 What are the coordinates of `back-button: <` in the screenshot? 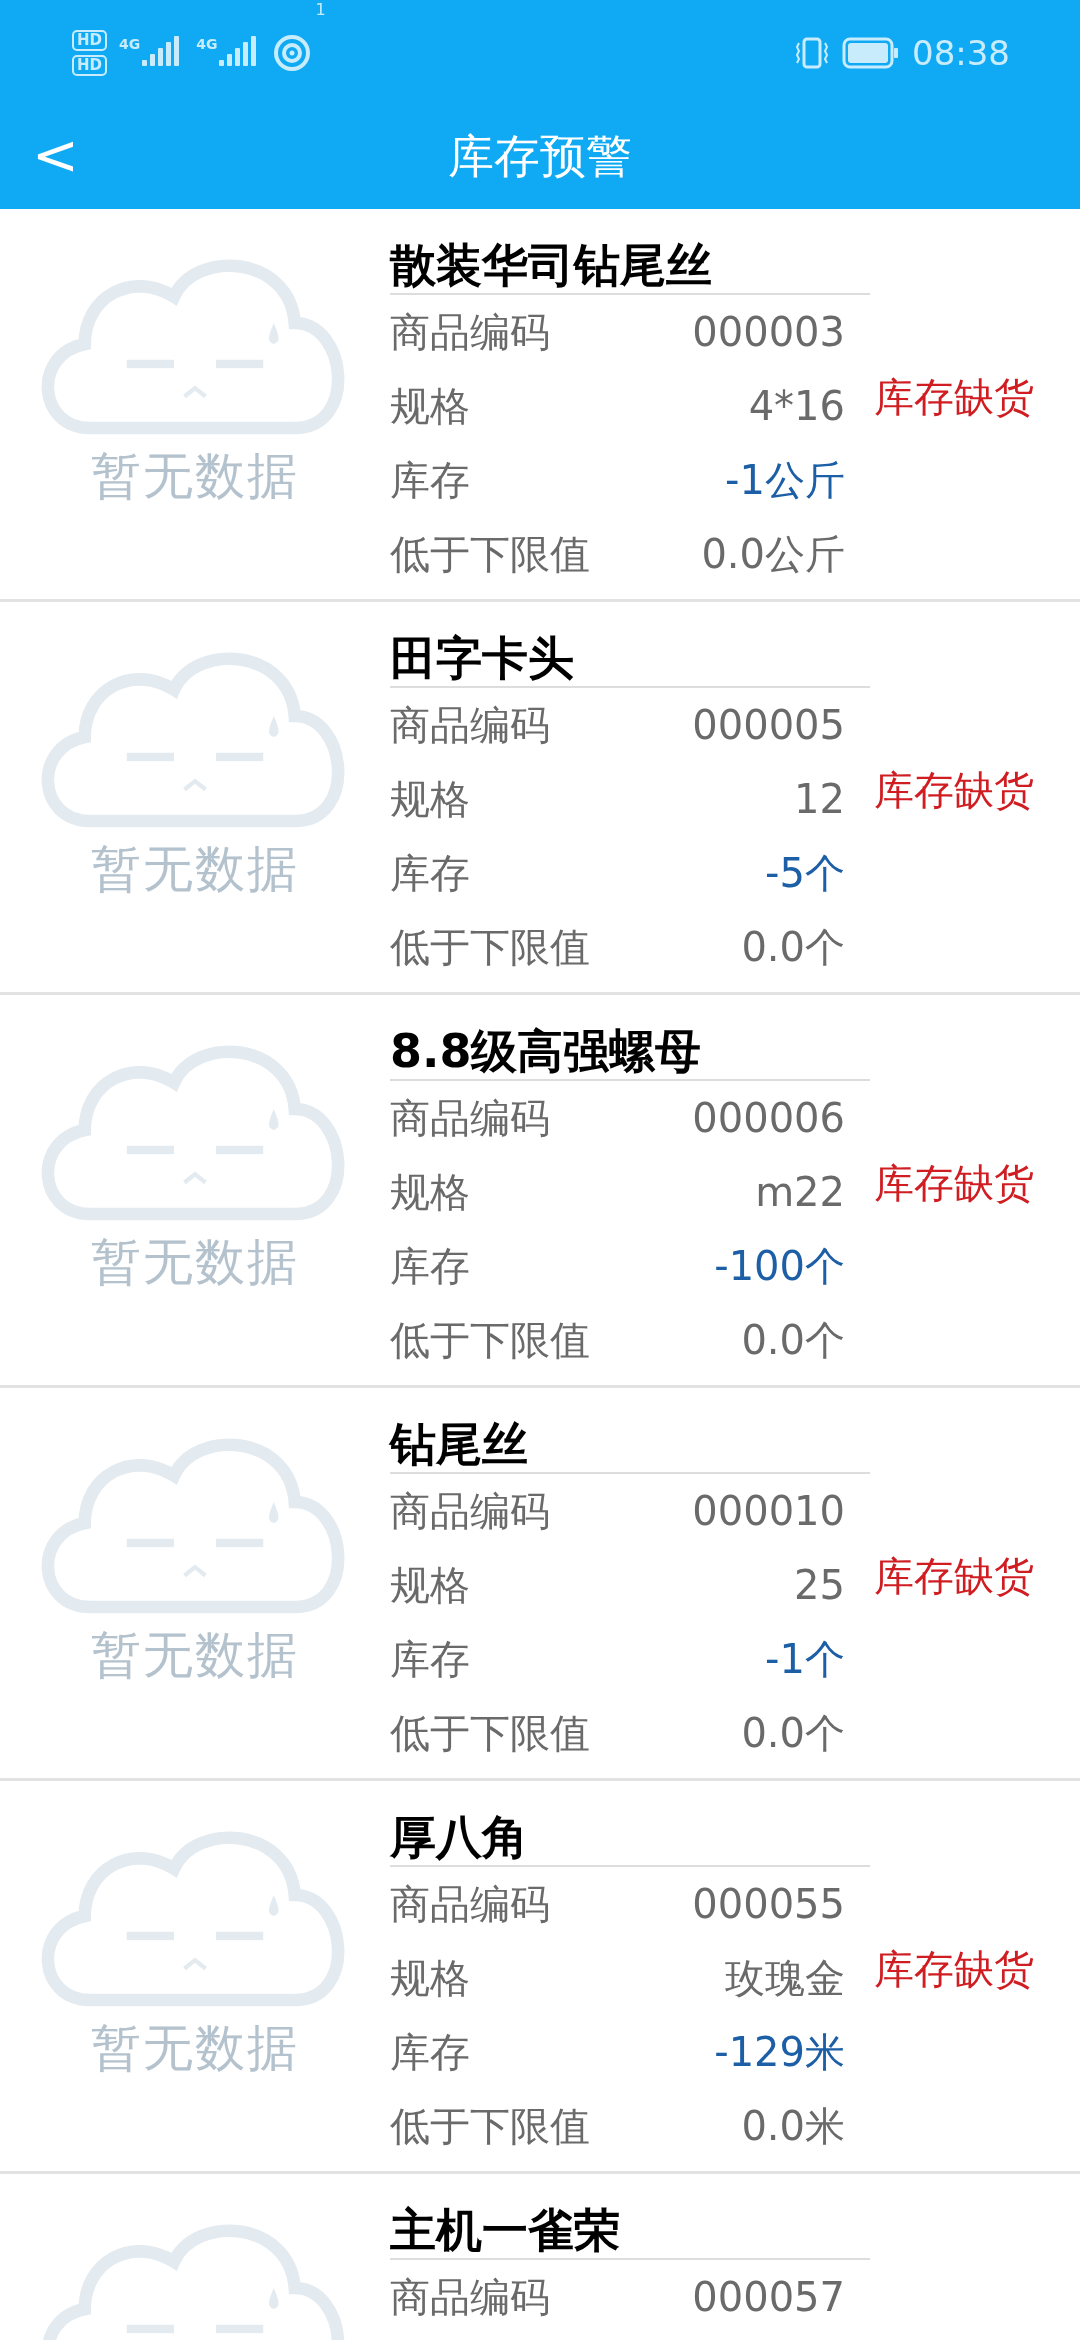 It's located at (55, 155).